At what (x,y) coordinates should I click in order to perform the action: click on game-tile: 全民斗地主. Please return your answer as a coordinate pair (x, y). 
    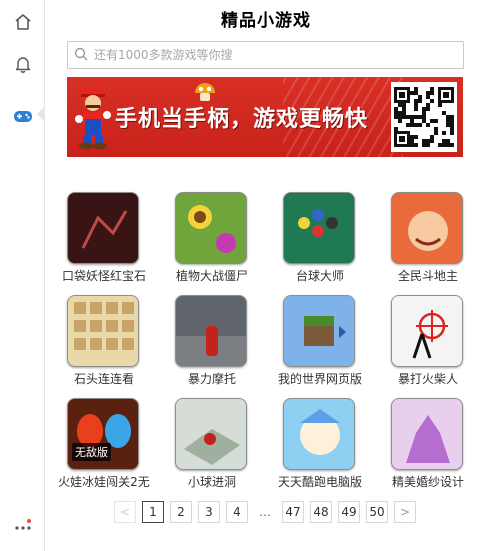
    Looking at the image, I should click on (425, 240).